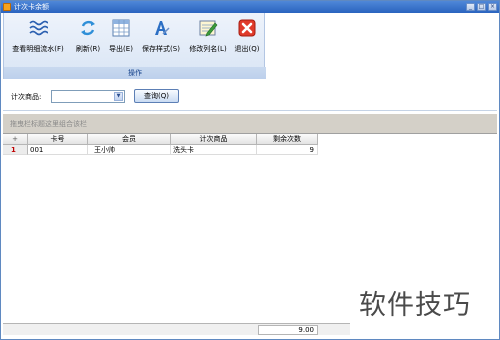 The height and width of the screenshot is (340, 500). I want to click on window-title: 计次卡余额, so click(31, 7).